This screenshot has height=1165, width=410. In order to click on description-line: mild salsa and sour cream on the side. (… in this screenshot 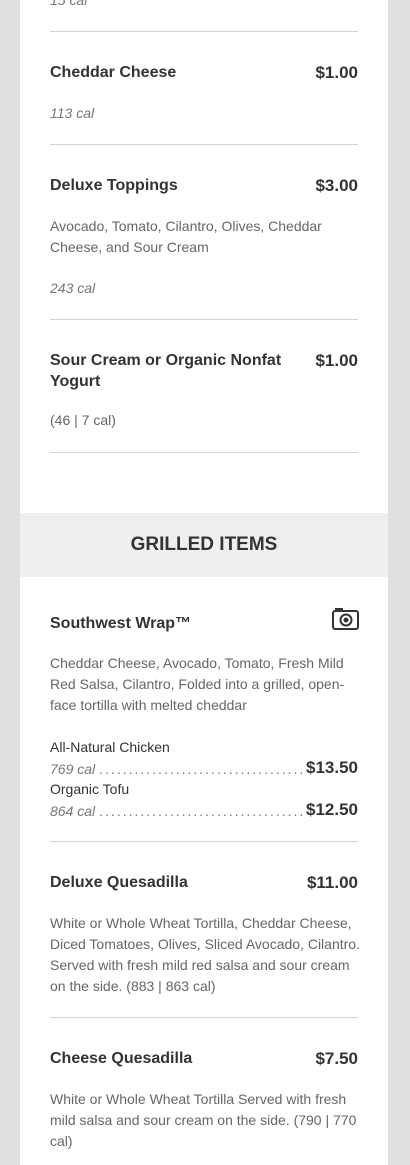, I will do `click(203, 1120)`.